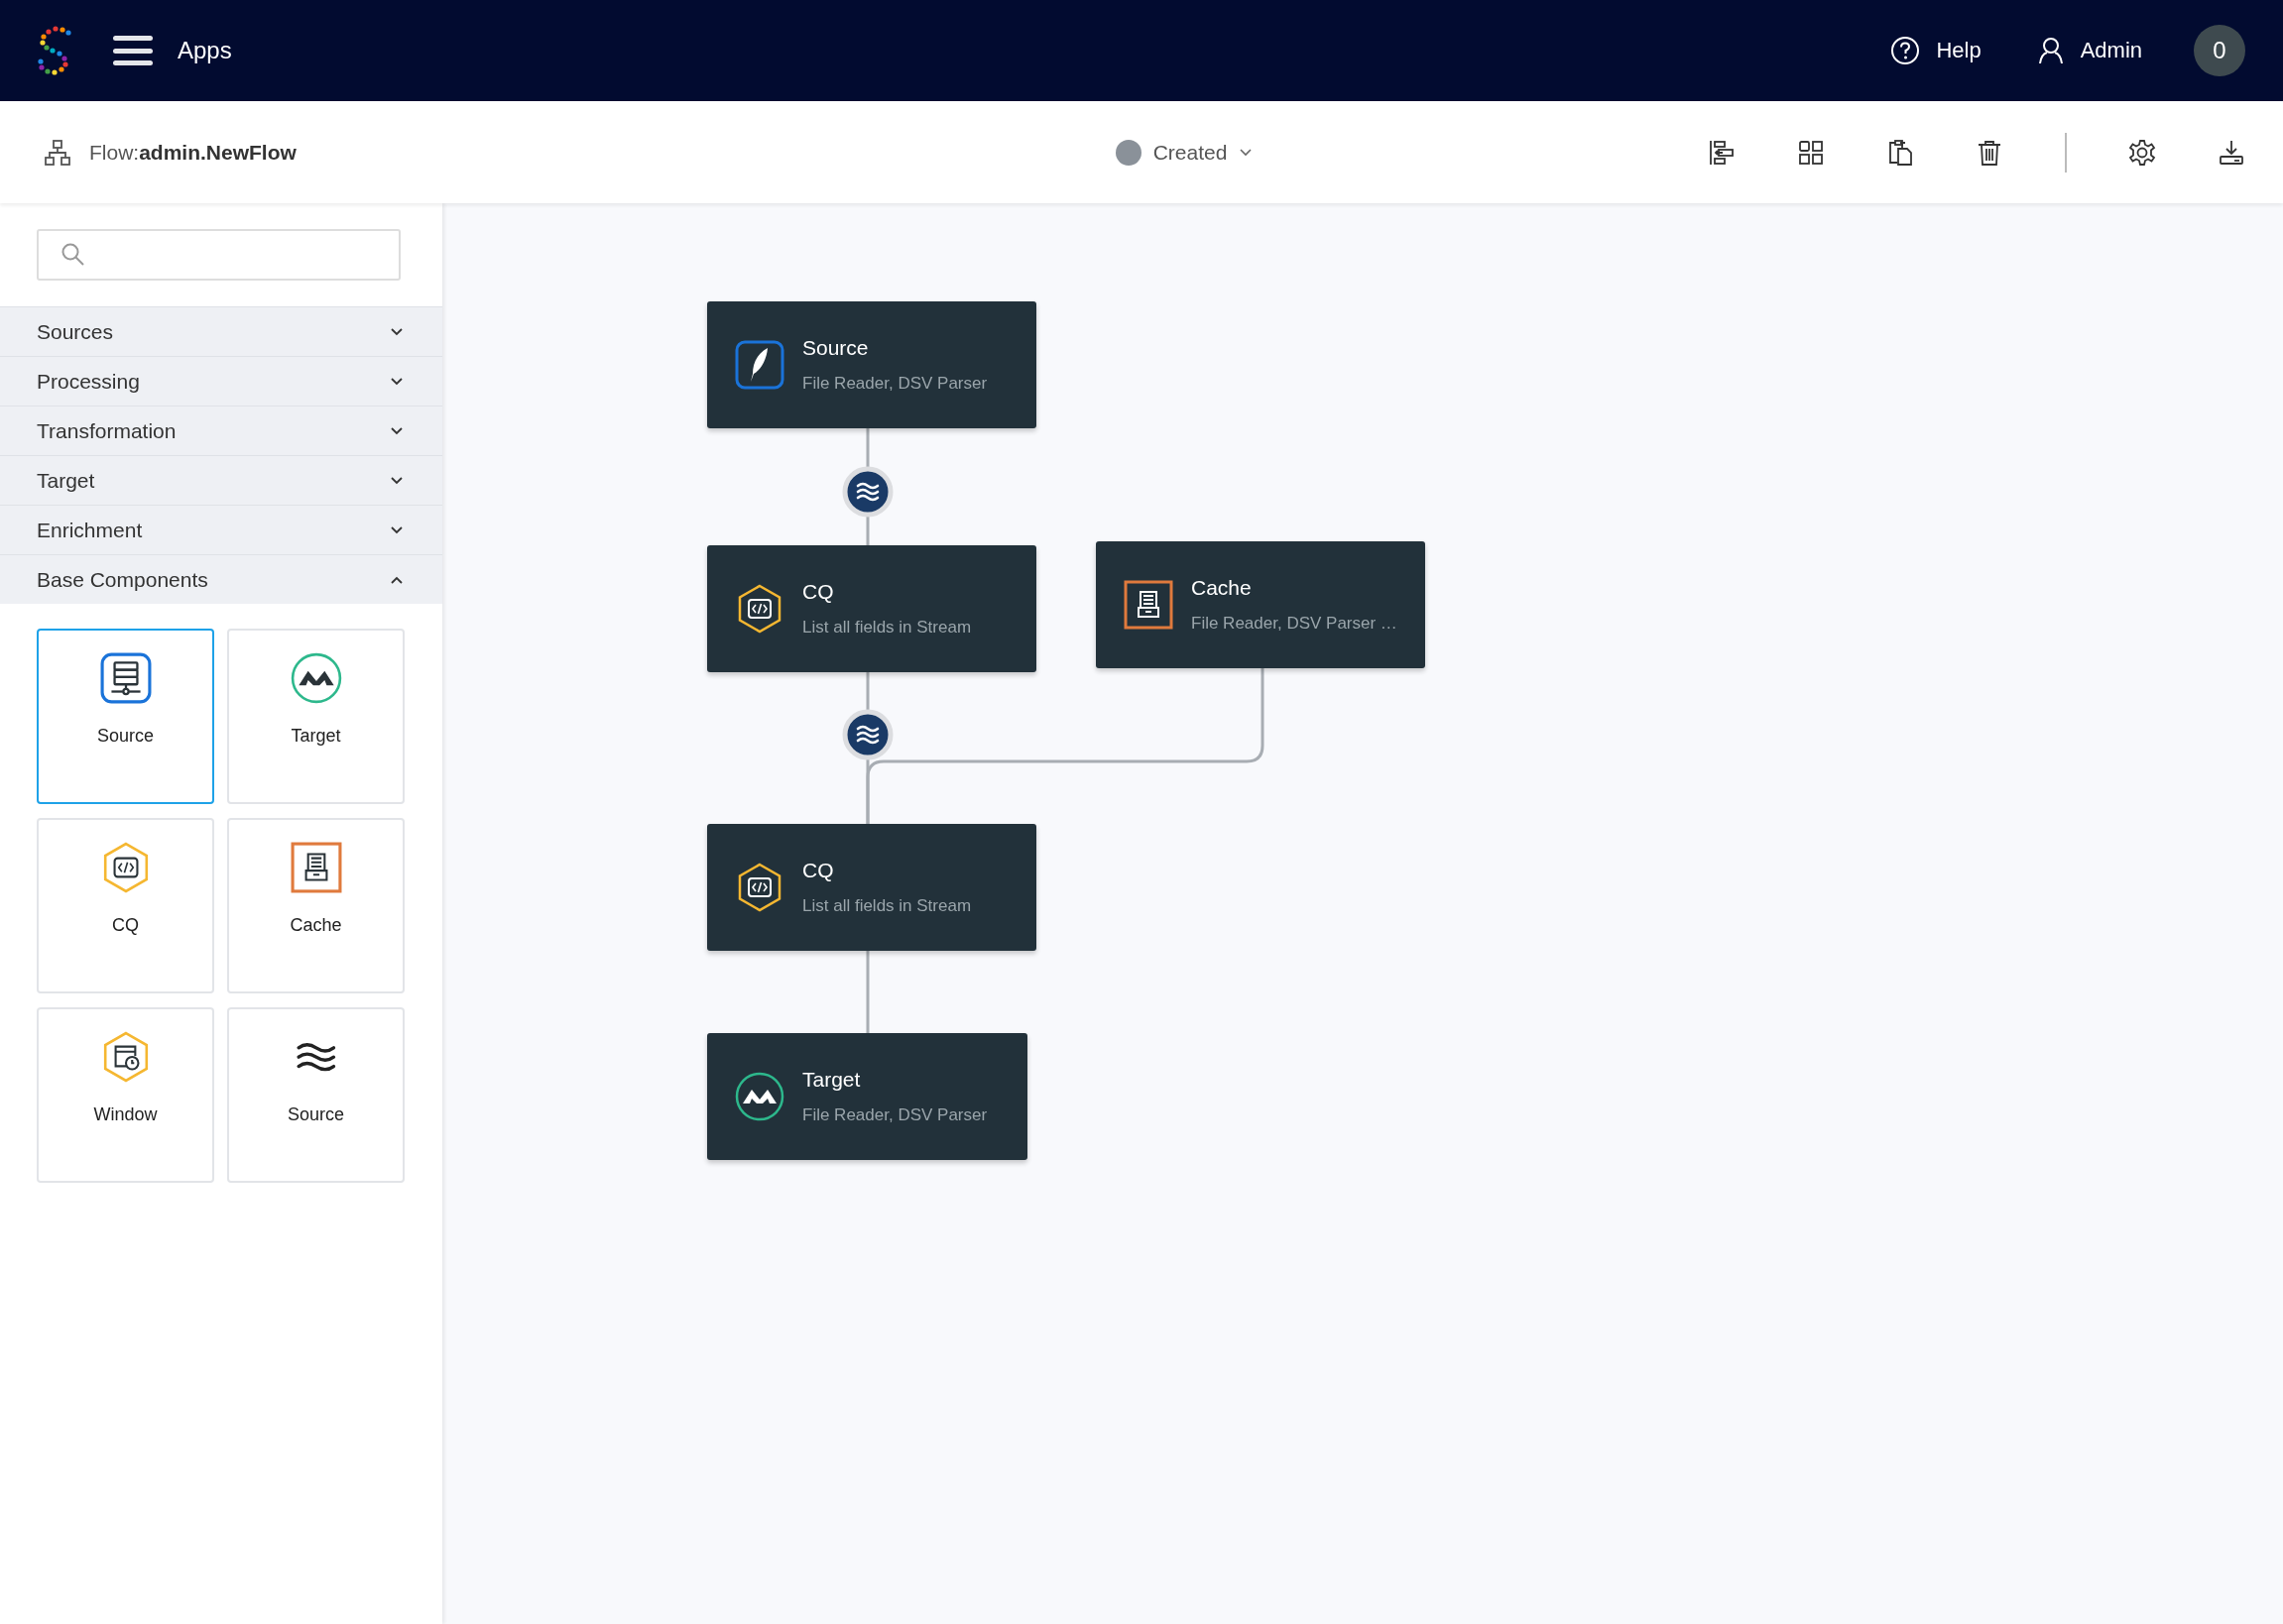 The image size is (2283, 1624). I want to click on category-header: Transformation, so click(221, 430).